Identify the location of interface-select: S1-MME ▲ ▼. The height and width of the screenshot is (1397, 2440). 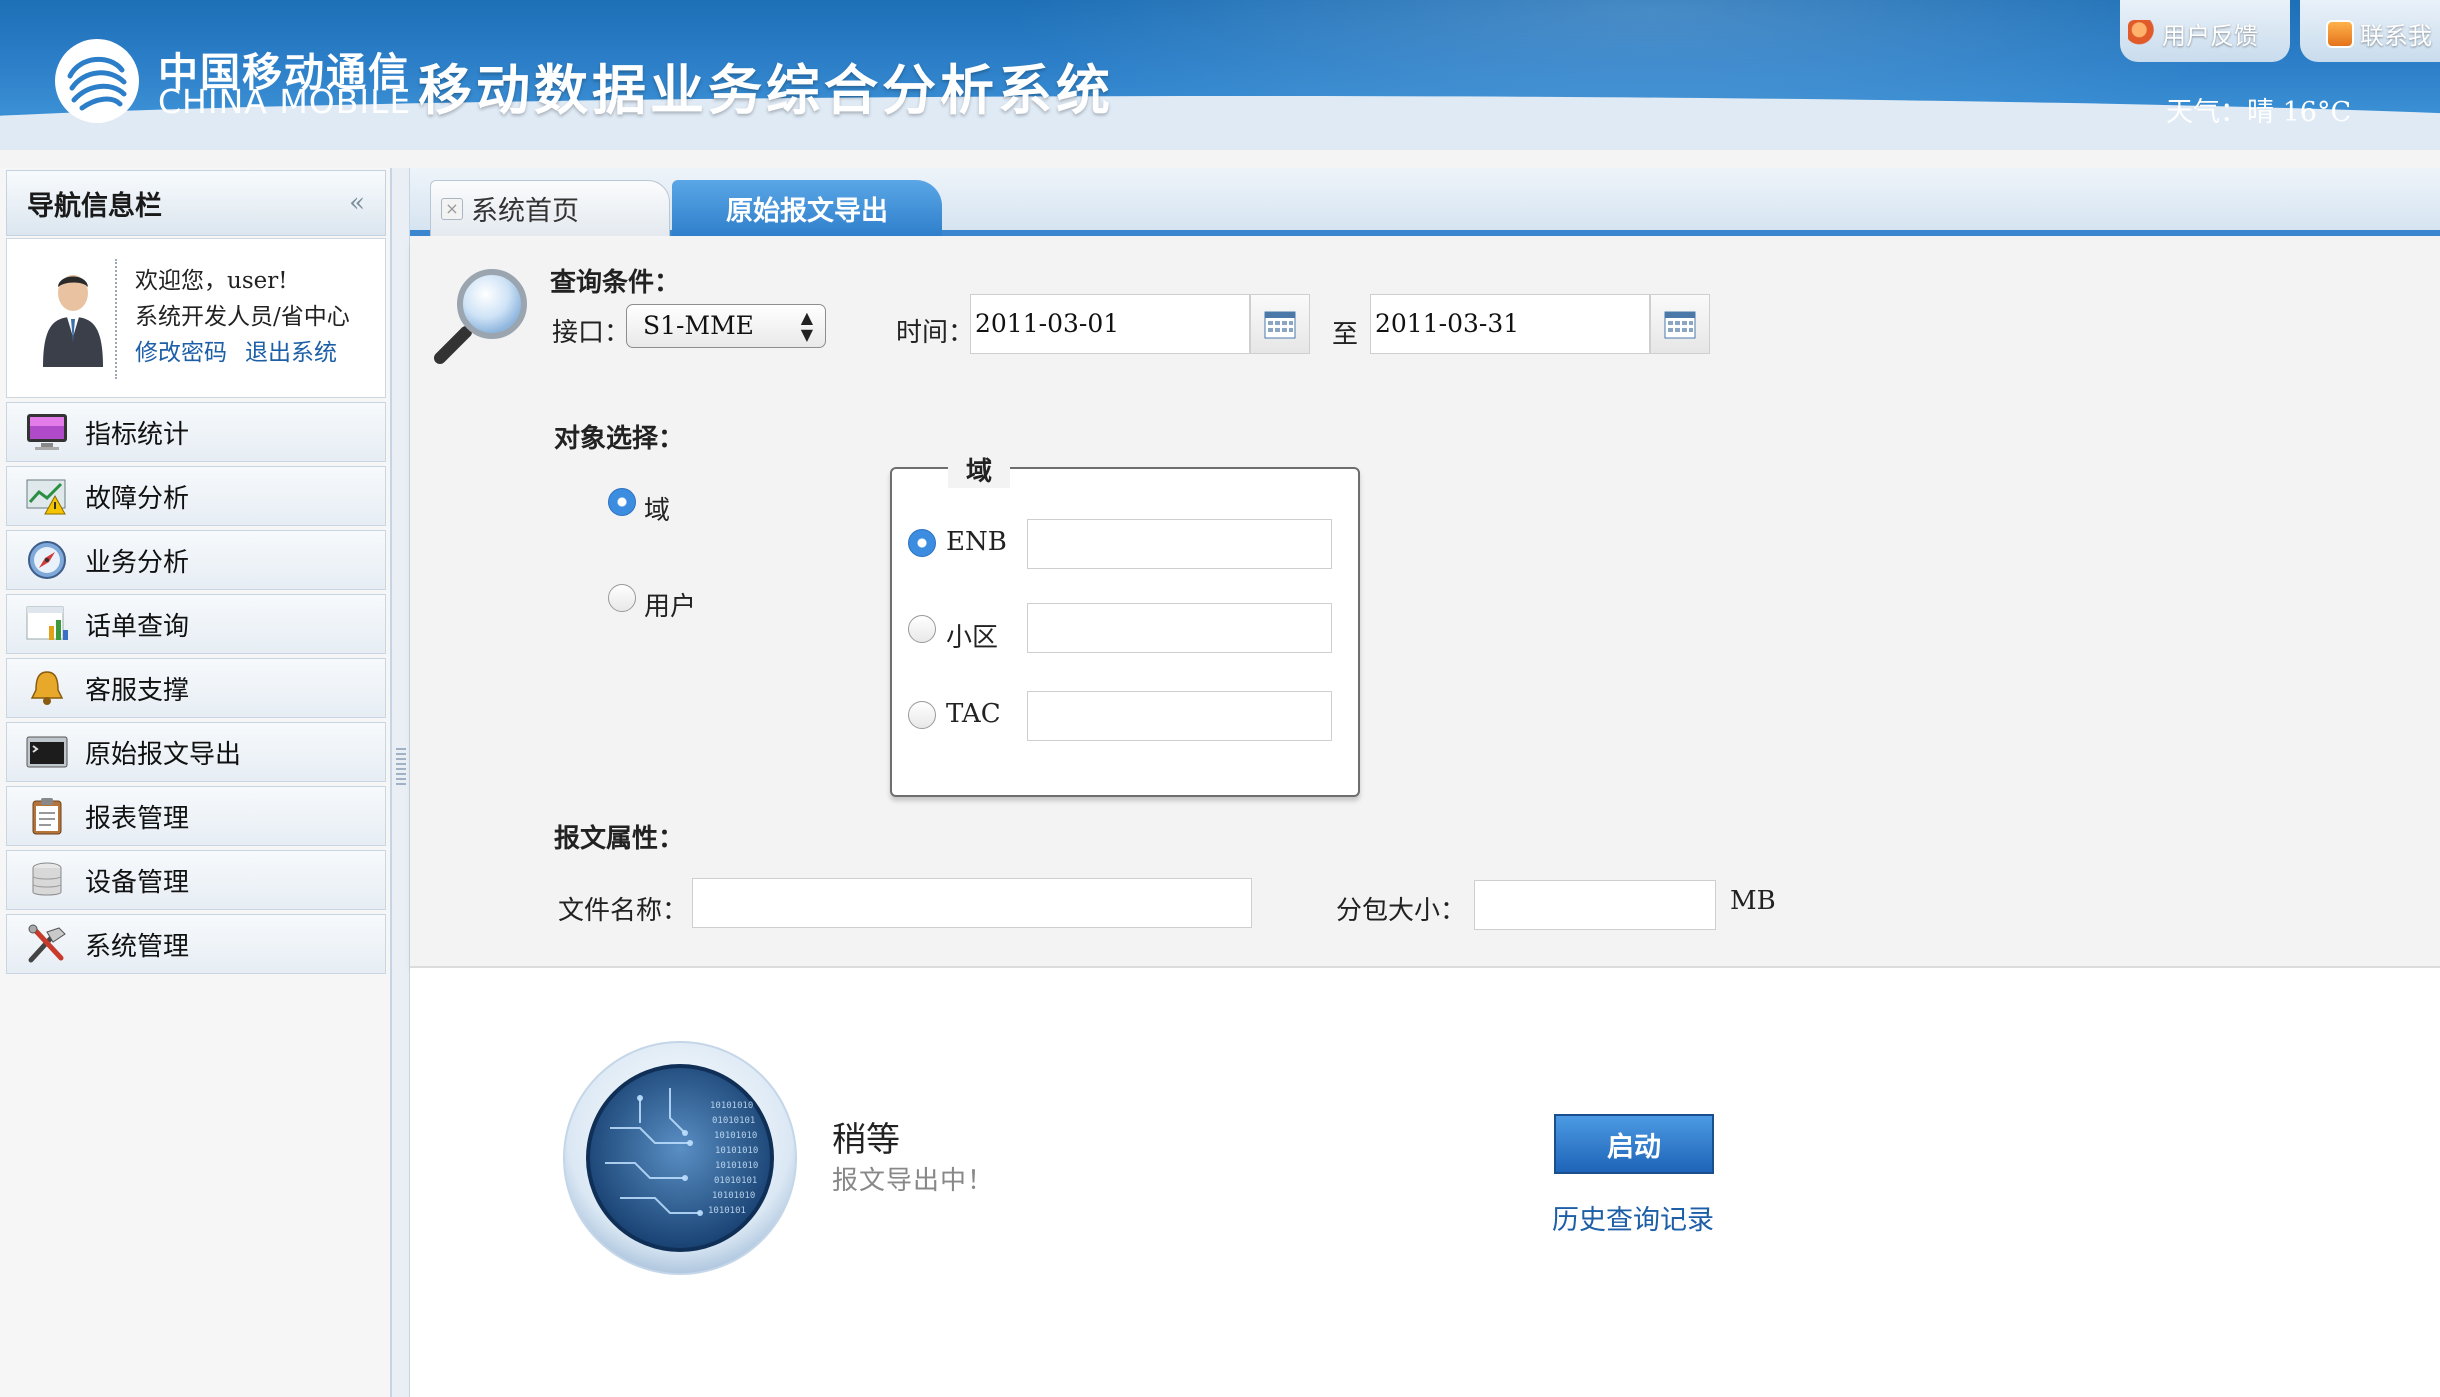
(726, 326).